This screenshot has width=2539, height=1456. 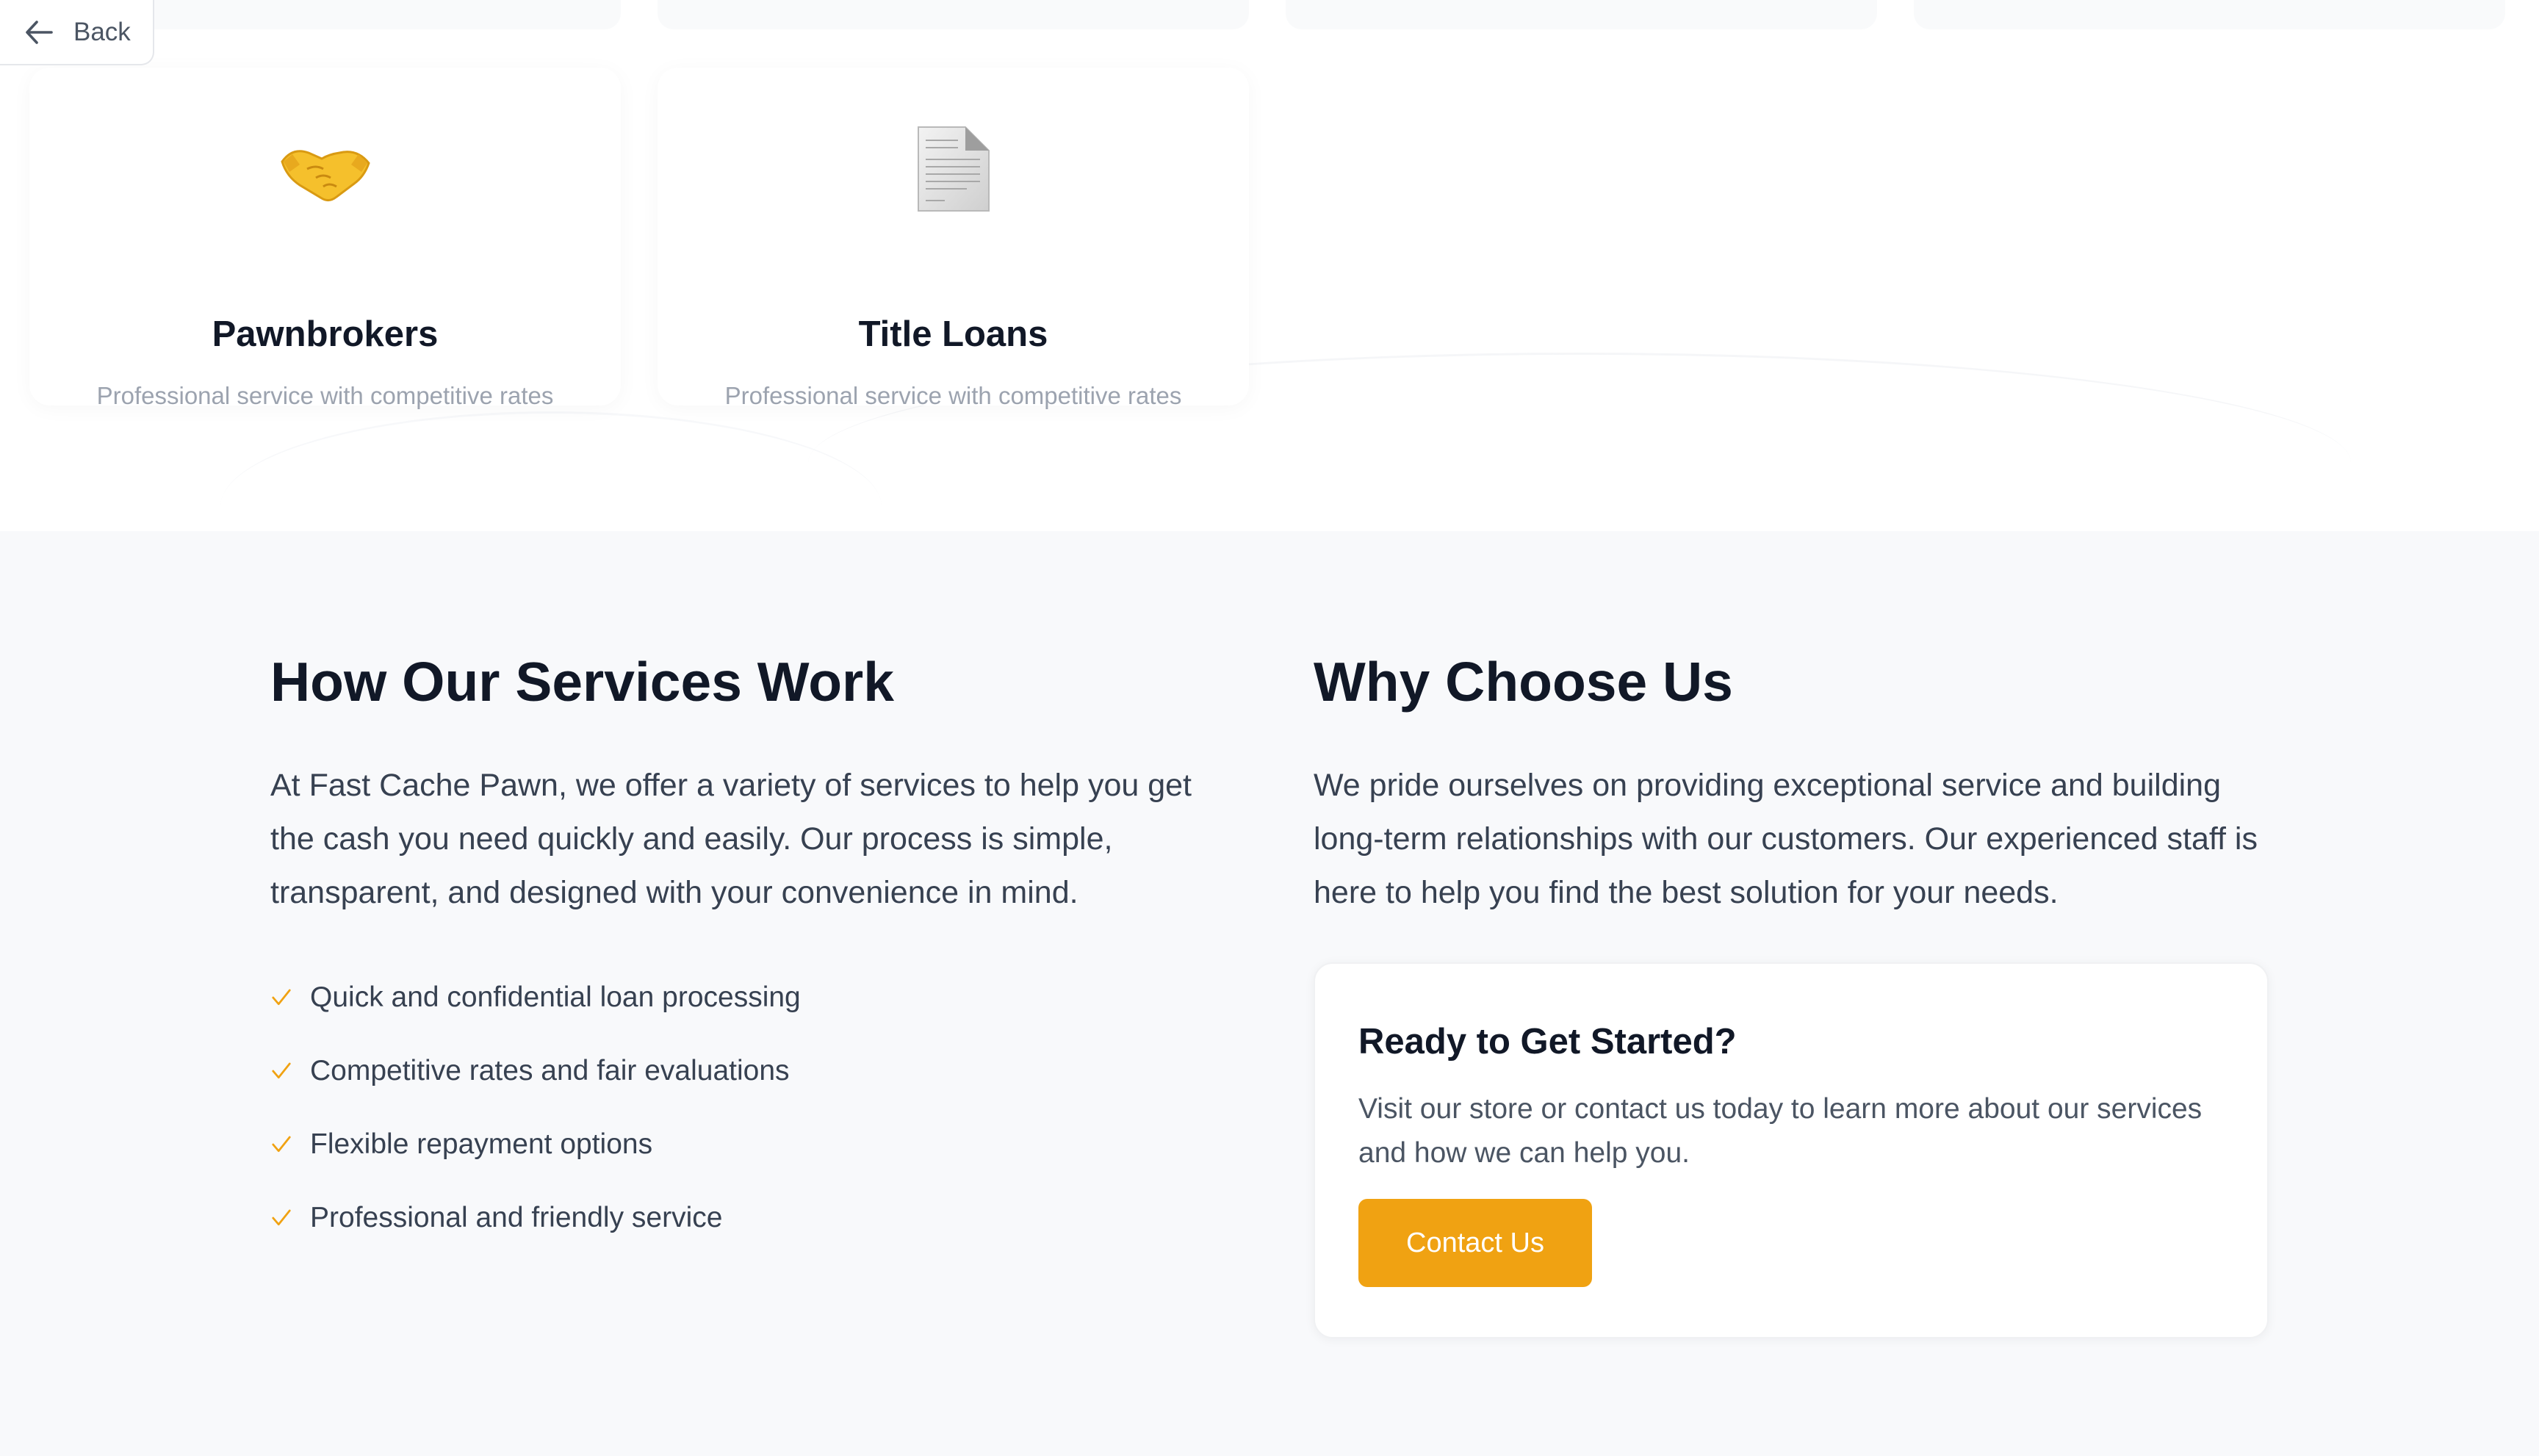 I want to click on service-title: Title Loans, so click(x=953, y=334).